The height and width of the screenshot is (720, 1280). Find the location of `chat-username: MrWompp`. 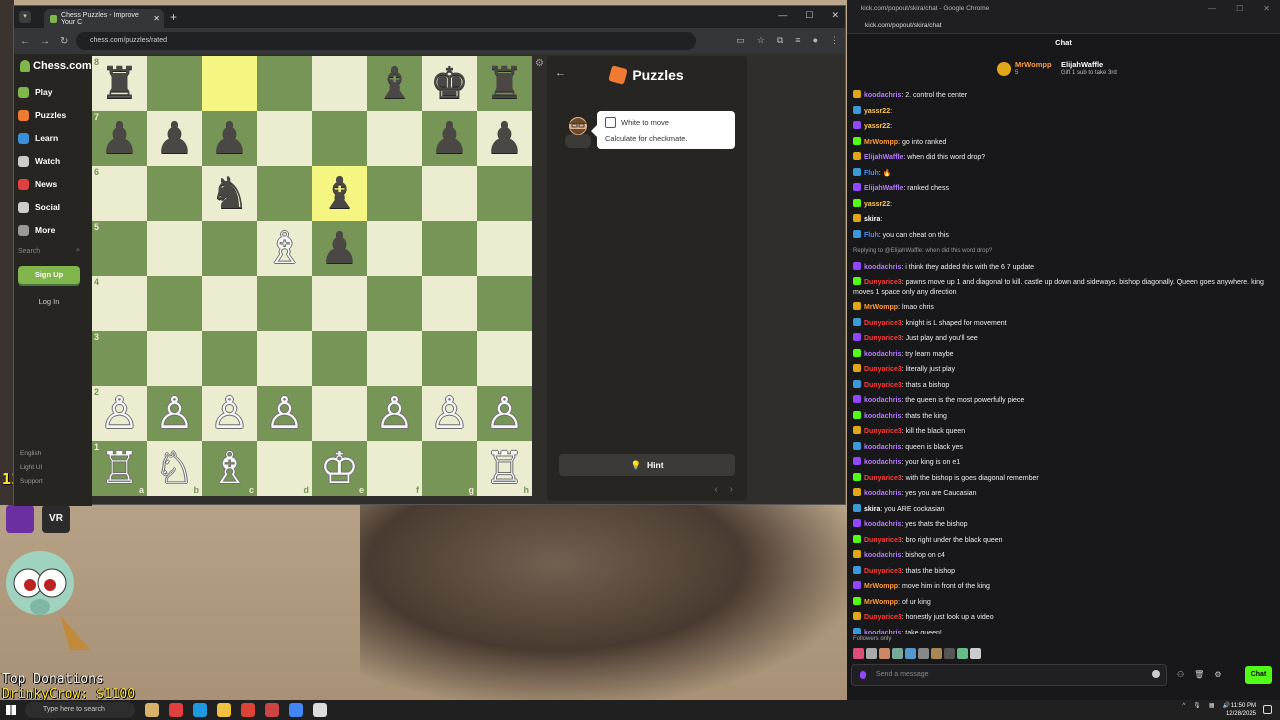

chat-username: MrWompp is located at coordinates (881, 586).